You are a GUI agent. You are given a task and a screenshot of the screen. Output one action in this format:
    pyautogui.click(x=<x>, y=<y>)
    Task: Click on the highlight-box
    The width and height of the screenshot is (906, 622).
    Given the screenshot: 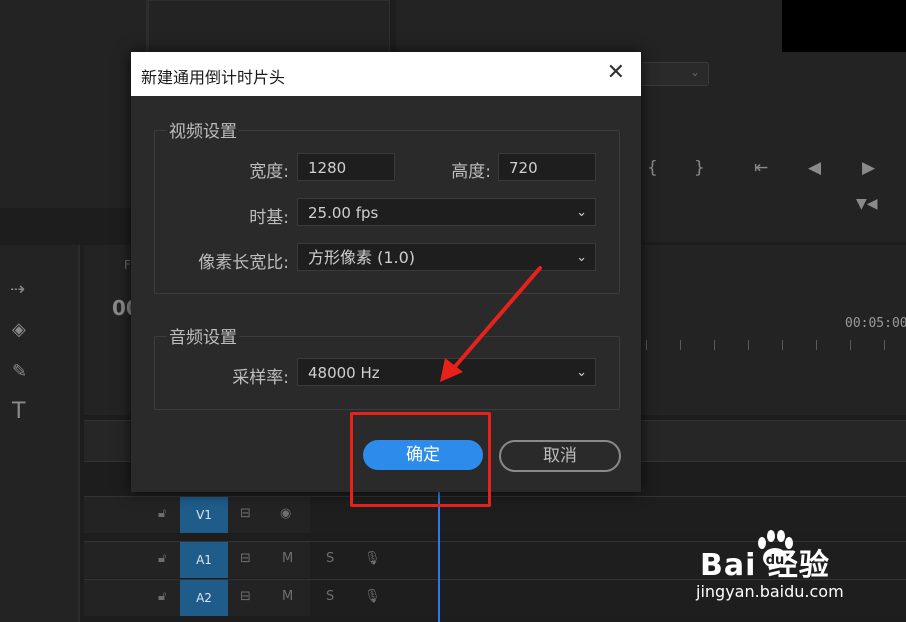 What is the action you would take?
    pyautogui.click(x=420, y=459)
    